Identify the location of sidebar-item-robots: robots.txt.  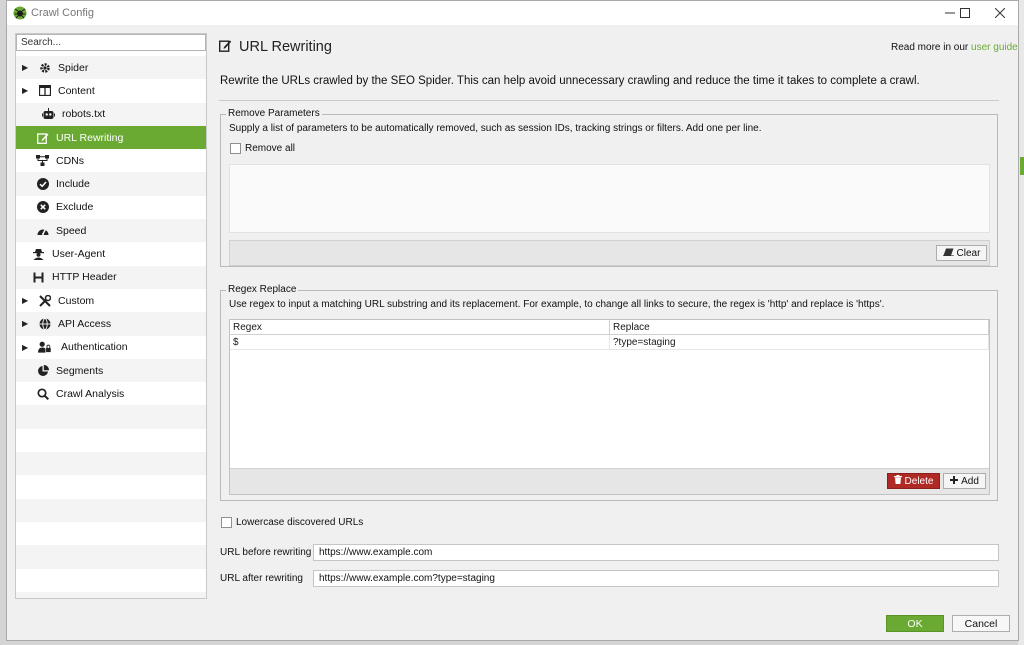
(111, 114).